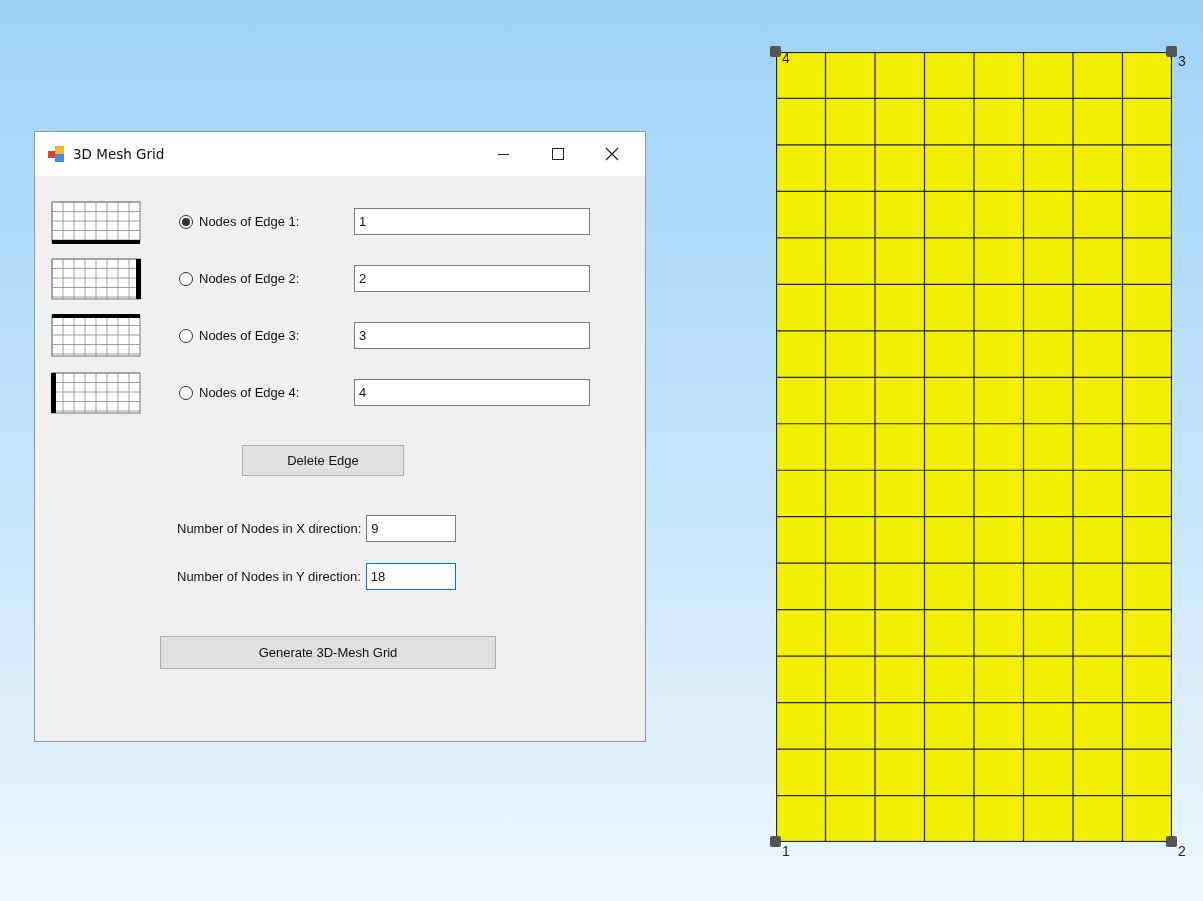 The width and height of the screenshot is (1203, 901). What do you see at coordinates (56, 154) in the screenshot?
I see `app-icon` at bounding box center [56, 154].